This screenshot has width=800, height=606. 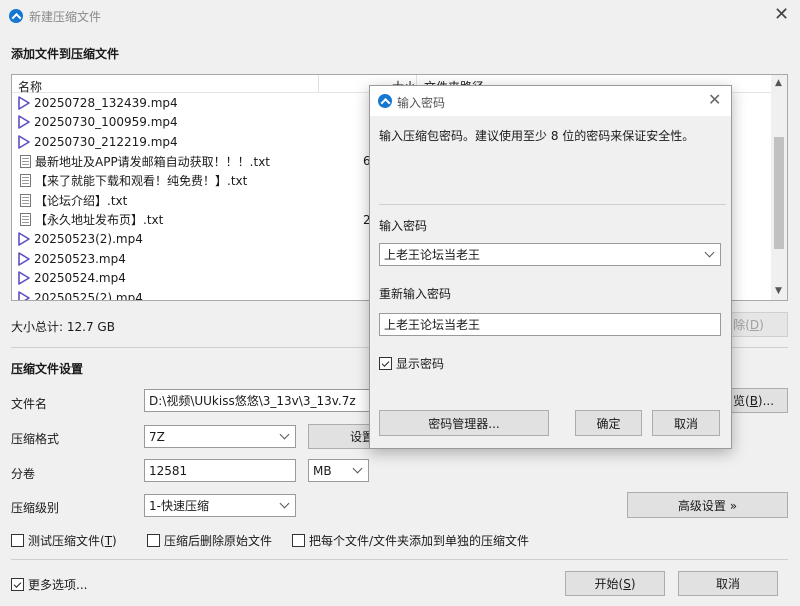 I want to click on separate-archives-option: 把每个文件/文件夹添加到单独的压缩文件, so click(x=410, y=540).